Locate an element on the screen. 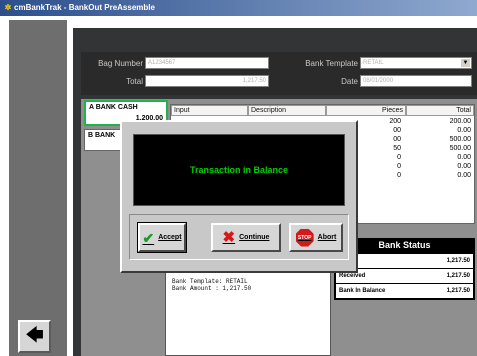 The width and height of the screenshot is (477, 356). accept-button: ✔ Accept is located at coordinates (162, 237).